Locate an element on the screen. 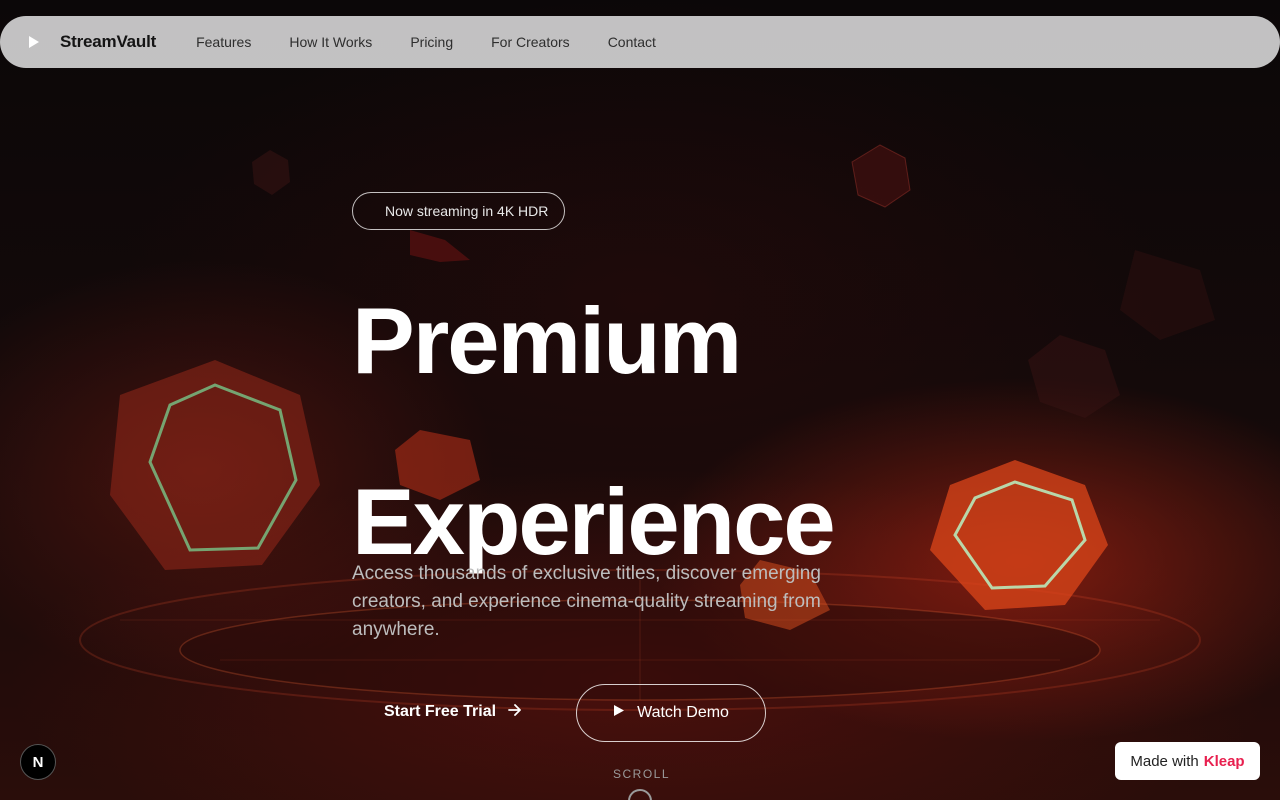 The image size is (1280, 800). watch-demo-button: Watch Demo is located at coordinates (671, 713).